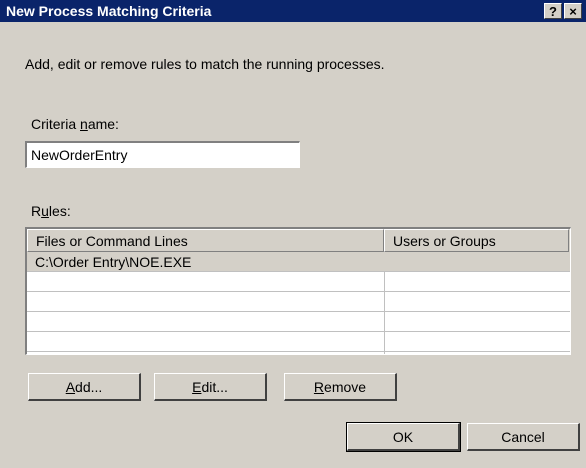  Describe the element at coordinates (293, 11) in the screenshot. I see `title-bar: New Process Matching Criteria ? ×` at that location.